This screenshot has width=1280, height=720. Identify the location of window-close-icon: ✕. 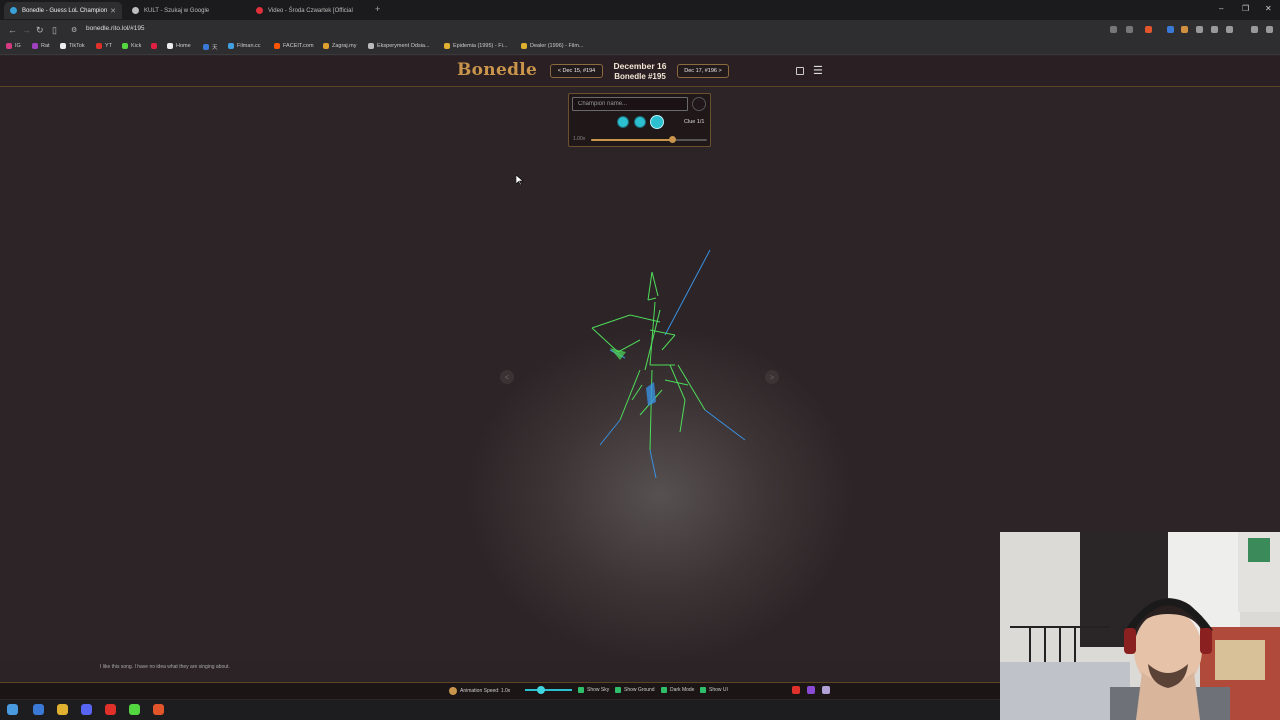
(1268, 8).